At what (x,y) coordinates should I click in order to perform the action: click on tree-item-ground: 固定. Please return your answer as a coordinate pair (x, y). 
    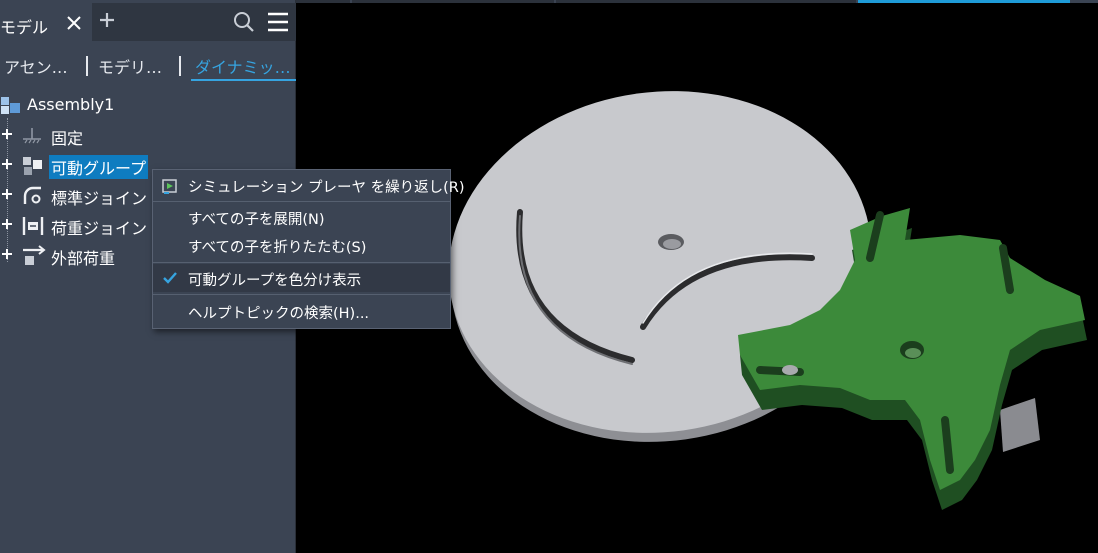
    Looking at the image, I should click on (148, 135).